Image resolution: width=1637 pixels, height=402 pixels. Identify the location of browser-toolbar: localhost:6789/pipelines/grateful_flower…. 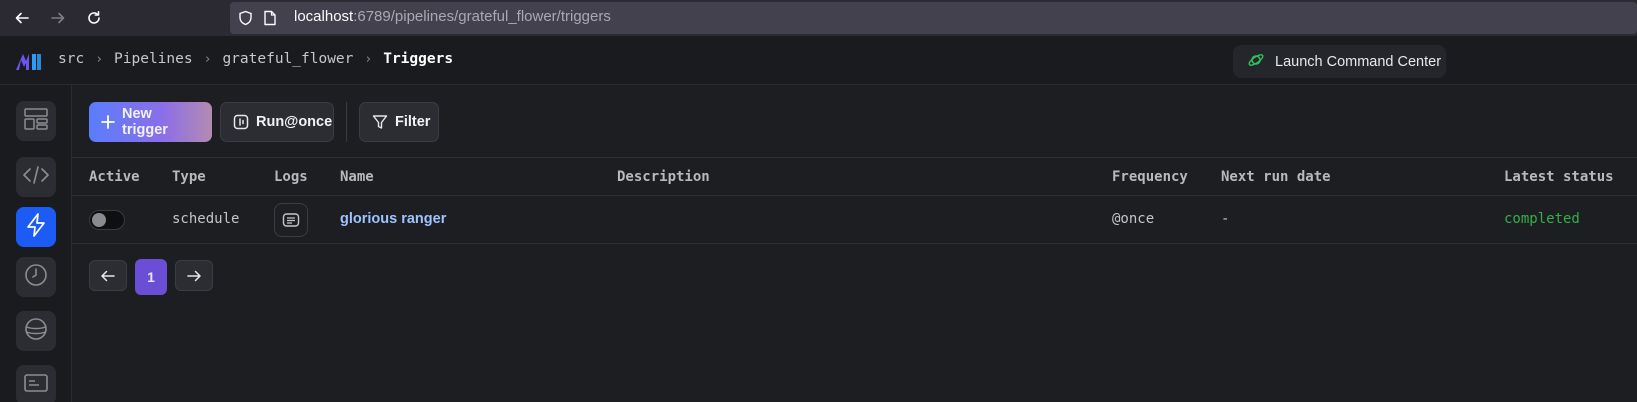
(818, 18).